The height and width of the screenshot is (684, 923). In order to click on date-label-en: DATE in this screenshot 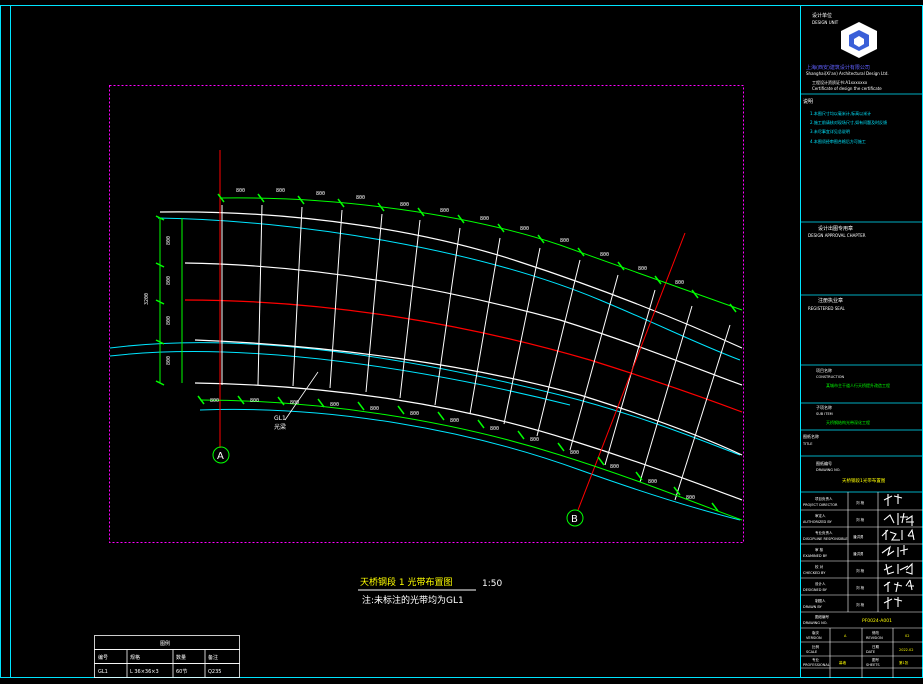, I will do `click(870, 652)`.